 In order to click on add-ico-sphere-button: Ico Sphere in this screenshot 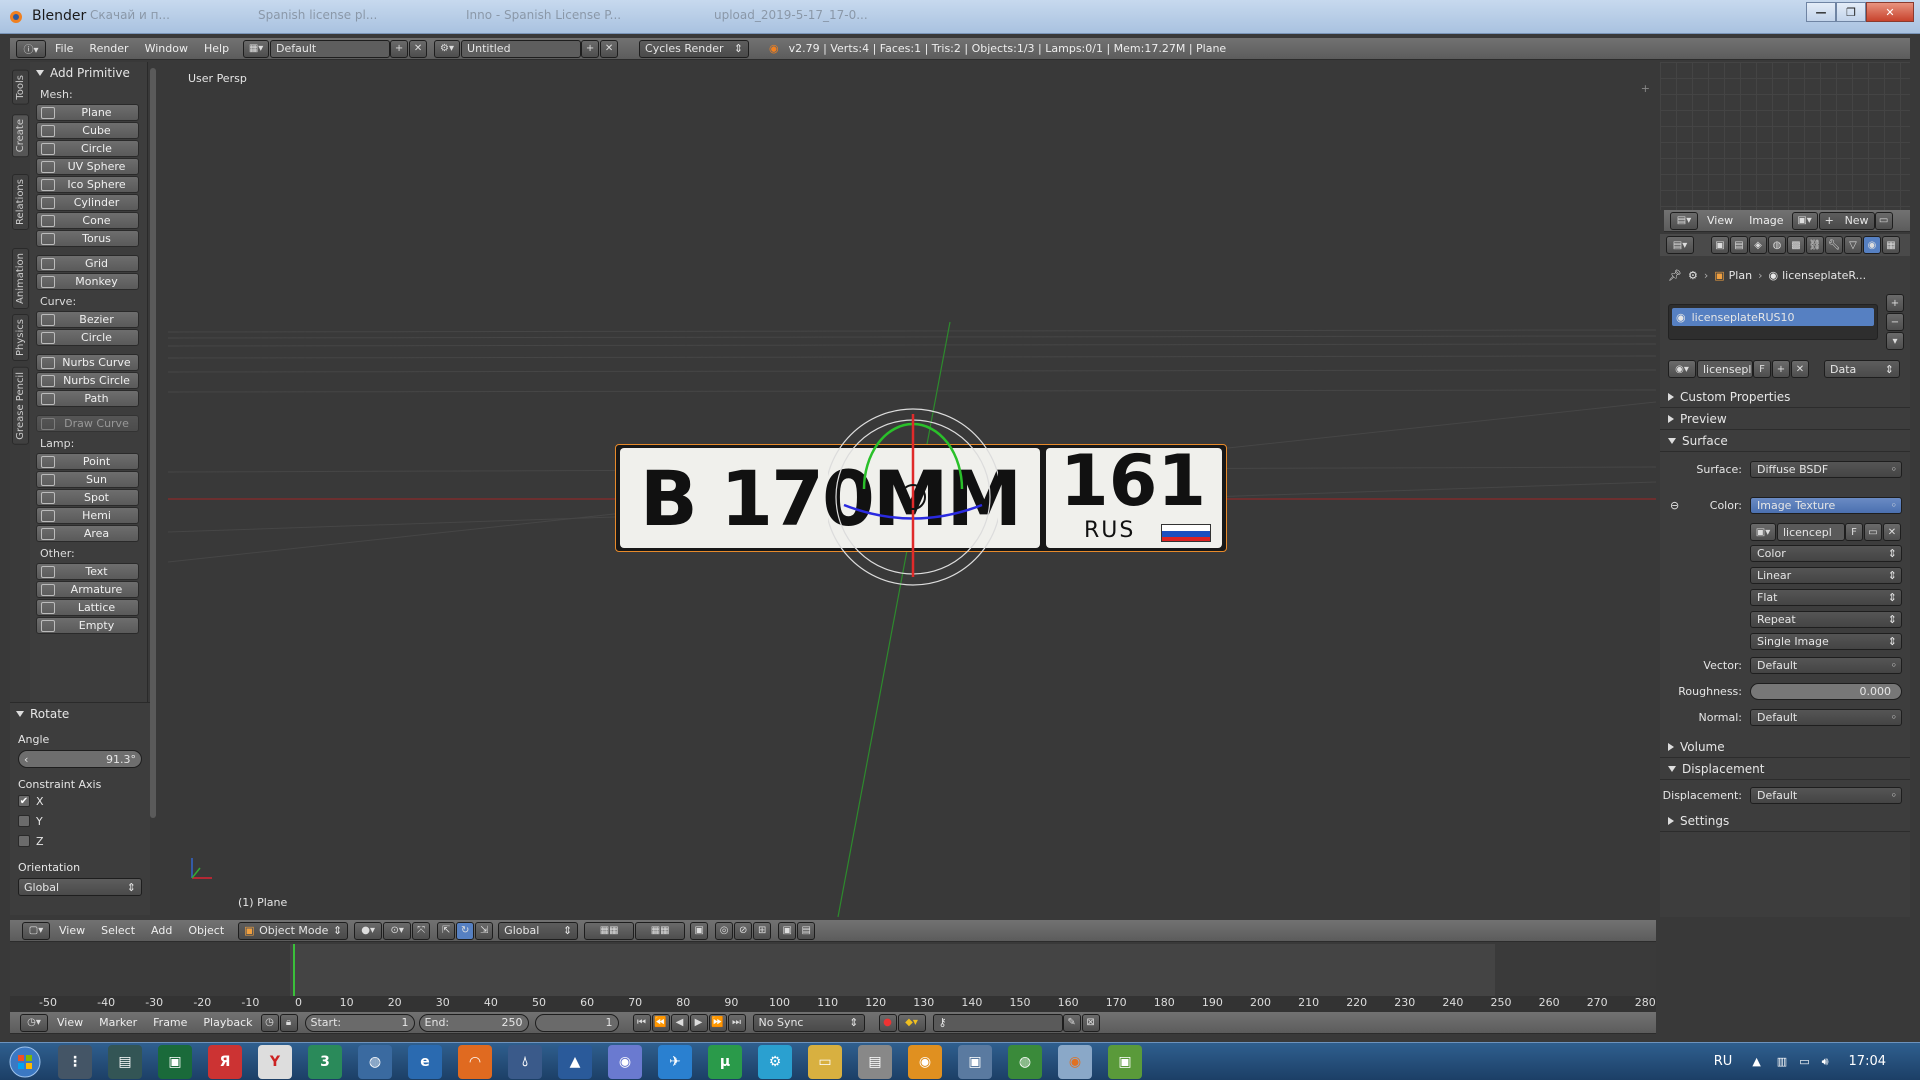, I will do `click(87, 184)`.